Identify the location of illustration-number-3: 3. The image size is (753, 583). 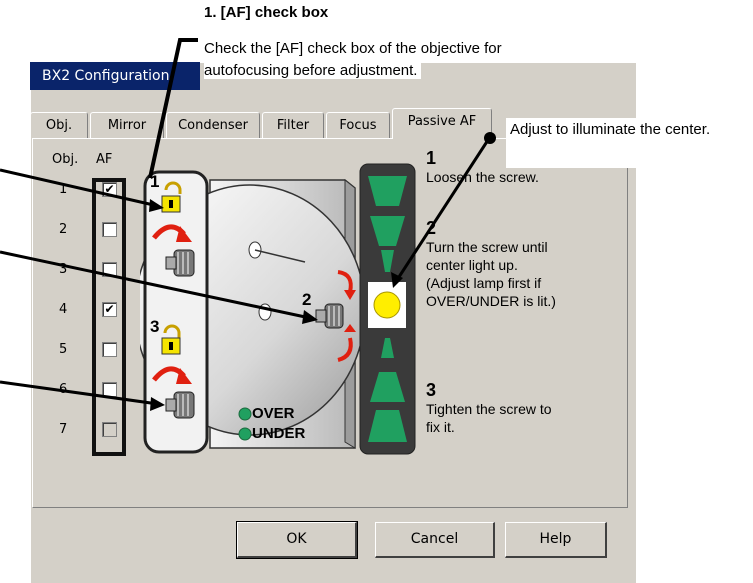
(155, 326).